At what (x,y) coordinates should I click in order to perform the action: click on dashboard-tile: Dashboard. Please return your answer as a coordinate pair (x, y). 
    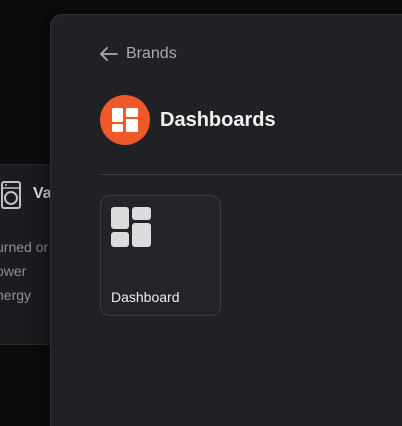
    Looking at the image, I should click on (160, 255).